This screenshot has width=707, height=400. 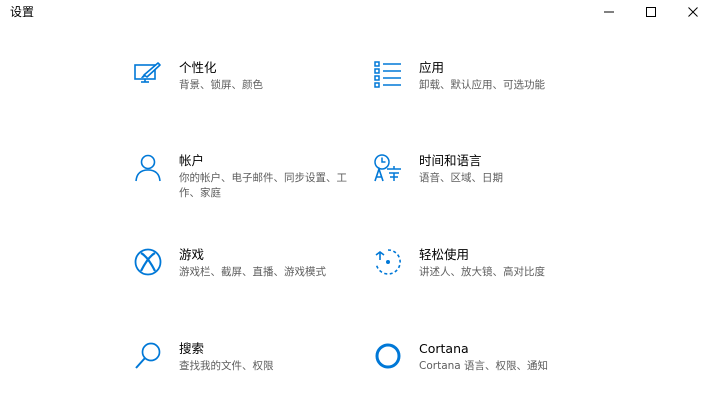 What do you see at coordinates (388, 75) in the screenshot?
I see `apps-icon` at bounding box center [388, 75].